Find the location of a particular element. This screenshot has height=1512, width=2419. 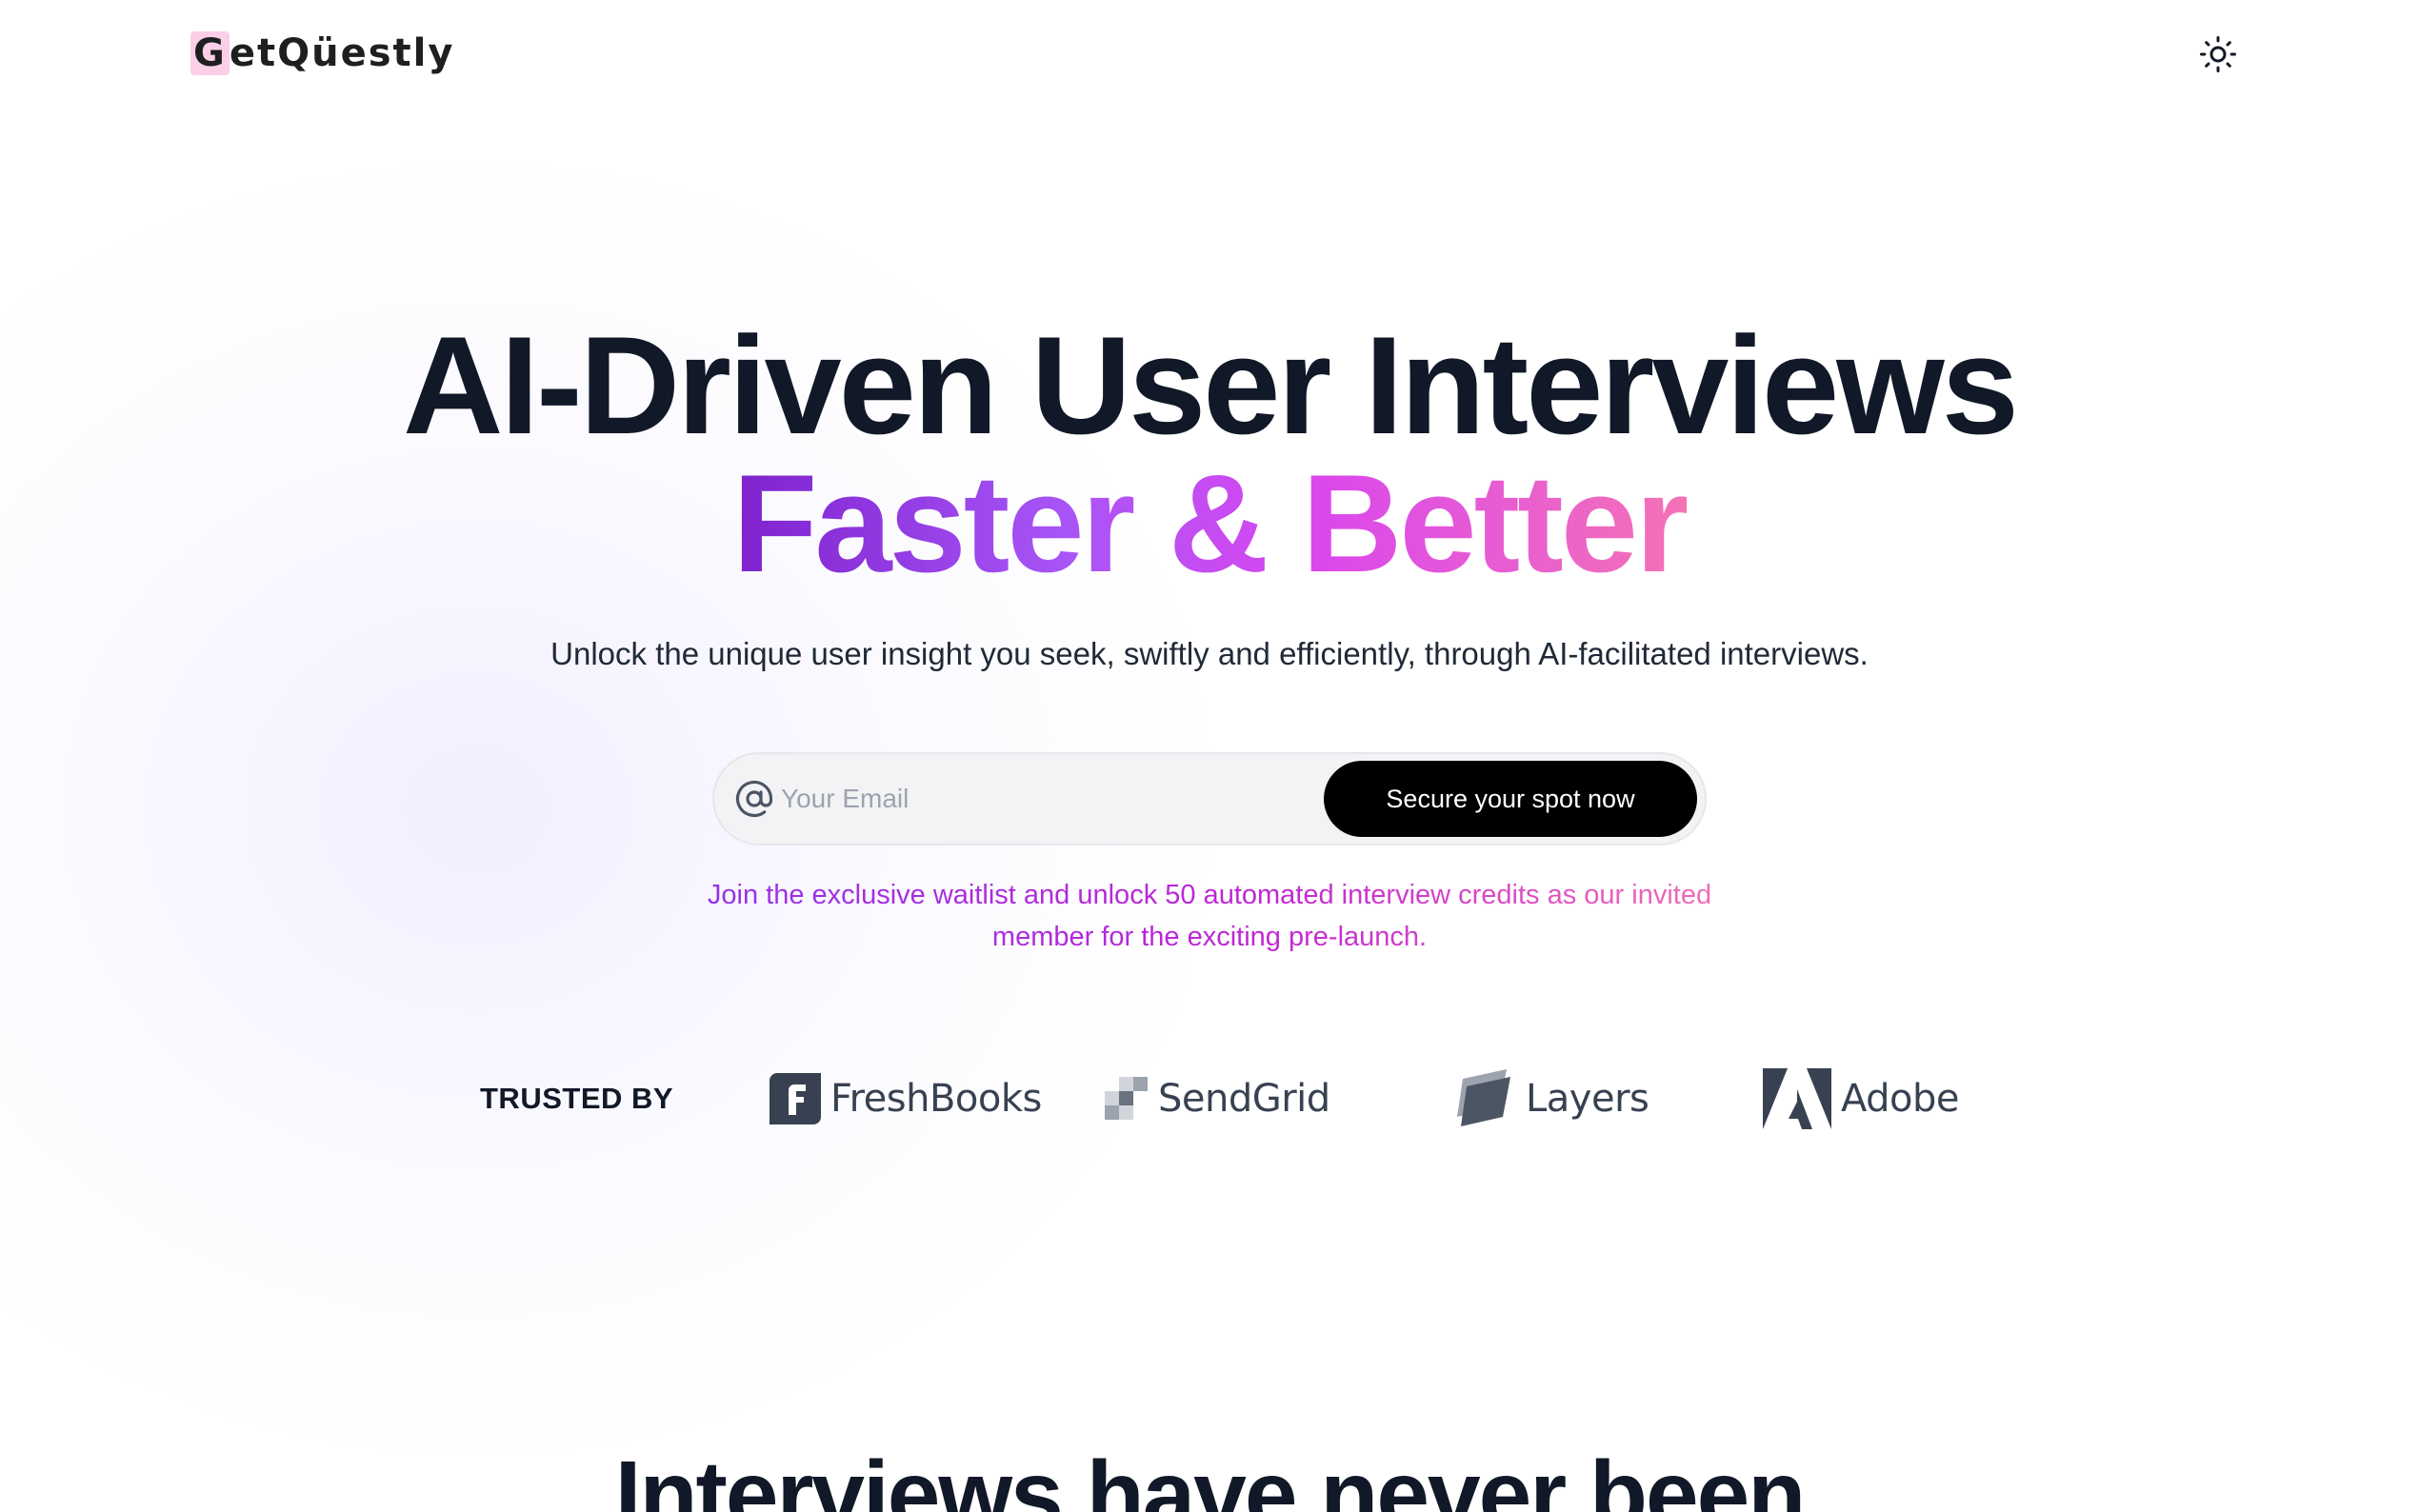

brand-layers: Layers is located at coordinates (1551, 1098).